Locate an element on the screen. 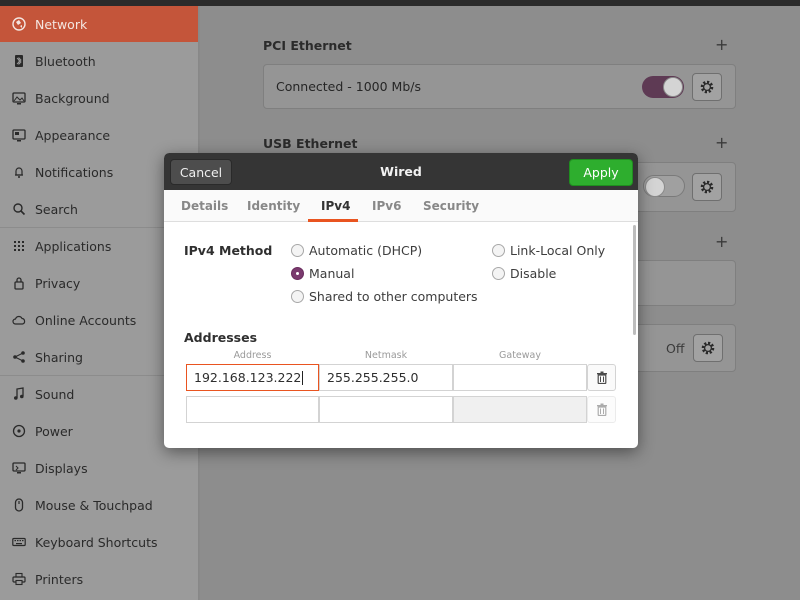 The height and width of the screenshot is (600, 800). background-icon is located at coordinates (19, 98).